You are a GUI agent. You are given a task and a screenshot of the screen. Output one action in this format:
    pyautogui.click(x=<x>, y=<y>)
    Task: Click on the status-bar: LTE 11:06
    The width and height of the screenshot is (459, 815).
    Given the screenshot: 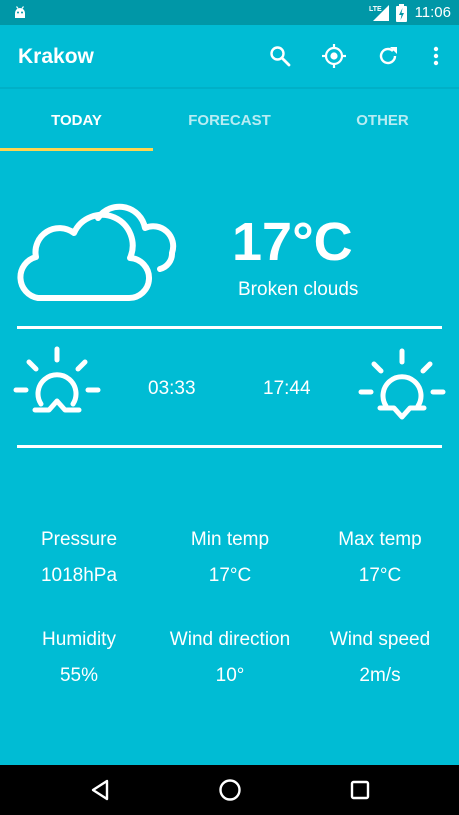 What is the action you would take?
    pyautogui.click(x=229, y=12)
    